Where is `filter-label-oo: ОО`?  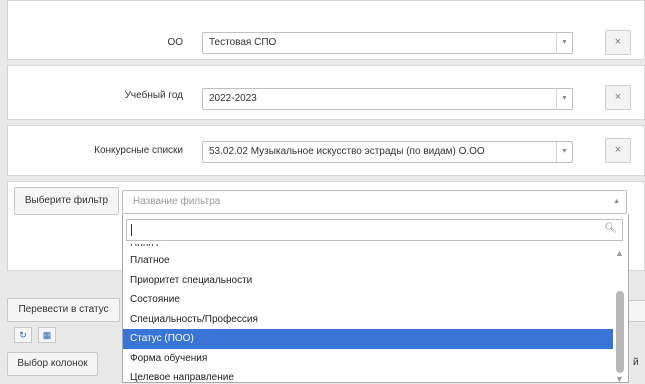
filter-label-oo: ОО is located at coordinates (175, 42).